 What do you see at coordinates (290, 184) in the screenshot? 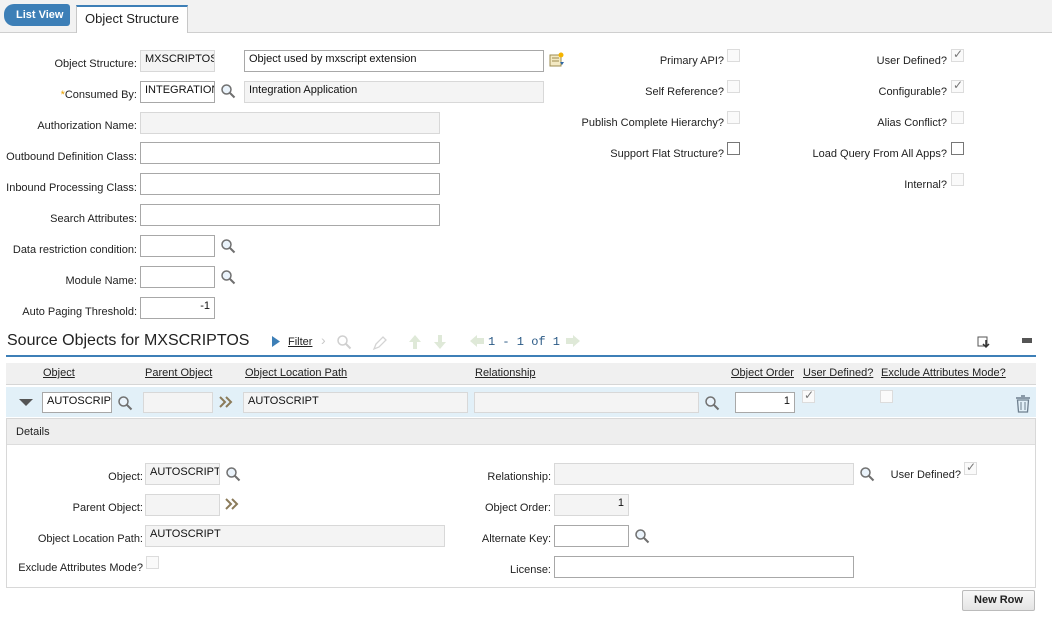
I see `inbound-processing-class-field` at bounding box center [290, 184].